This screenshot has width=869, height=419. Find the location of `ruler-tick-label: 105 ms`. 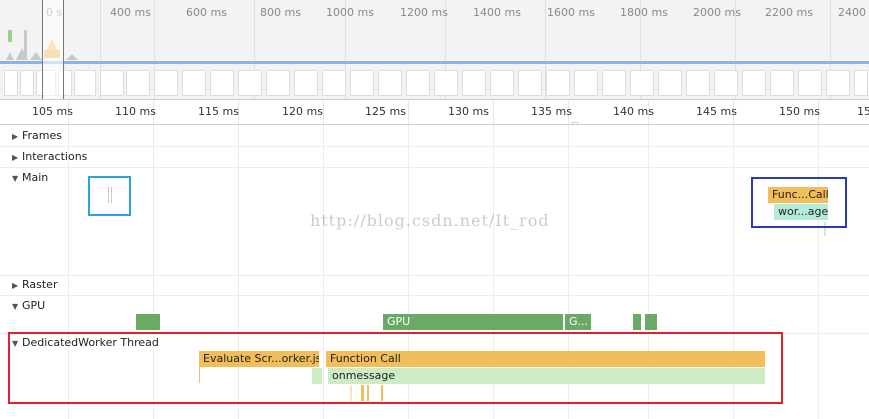

ruler-tick-label: 105 ms is located at coordinates (52, 111).